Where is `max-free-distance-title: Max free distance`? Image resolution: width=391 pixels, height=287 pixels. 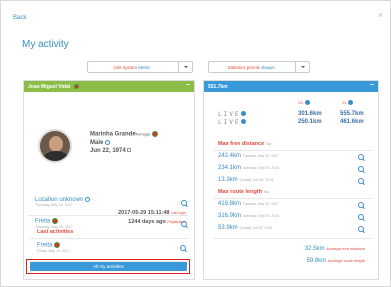
max-free-distance-title: Max free distance is located at coordinates (241, 144).